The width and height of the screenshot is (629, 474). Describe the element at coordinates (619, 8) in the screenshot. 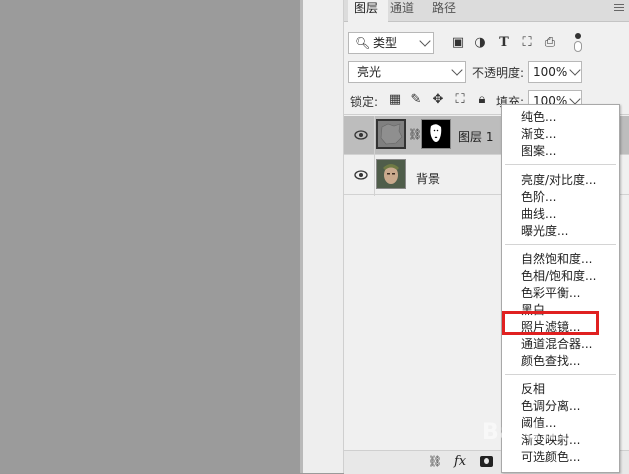

I see `panel-menu-icon` at that location.